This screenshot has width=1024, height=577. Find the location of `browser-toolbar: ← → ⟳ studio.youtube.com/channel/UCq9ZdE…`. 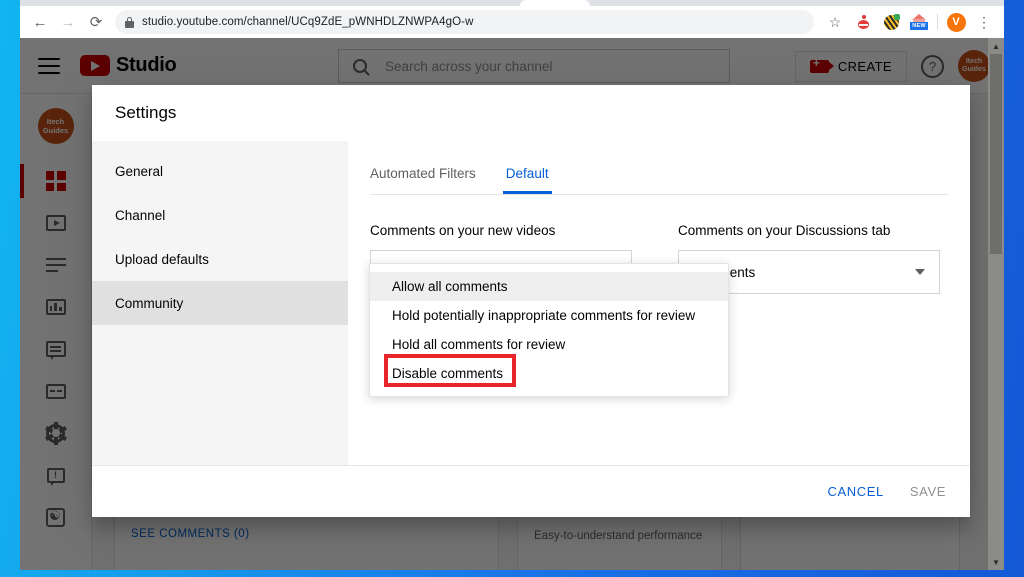

browser-toolbar: ← → ⟳ studio.youtube.com/channel/UCq9ZdE… is located at coordinates (512, 22).